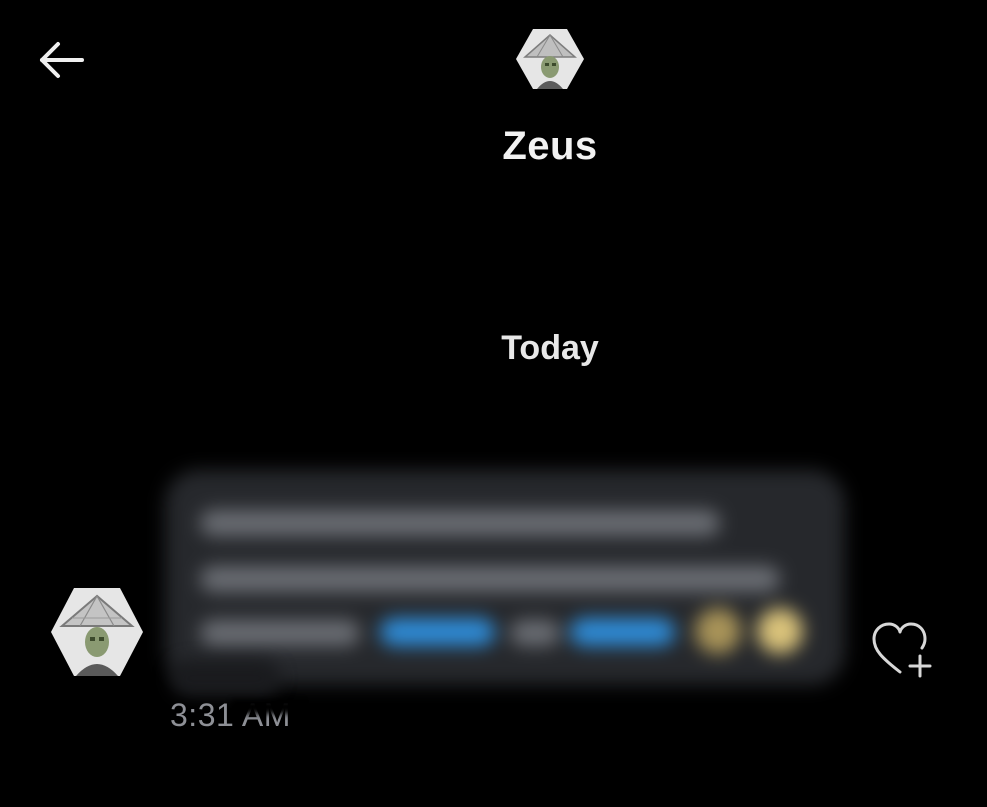 This screenshot has height=807, width=987. I want to click on like-button, so click(903, 650).